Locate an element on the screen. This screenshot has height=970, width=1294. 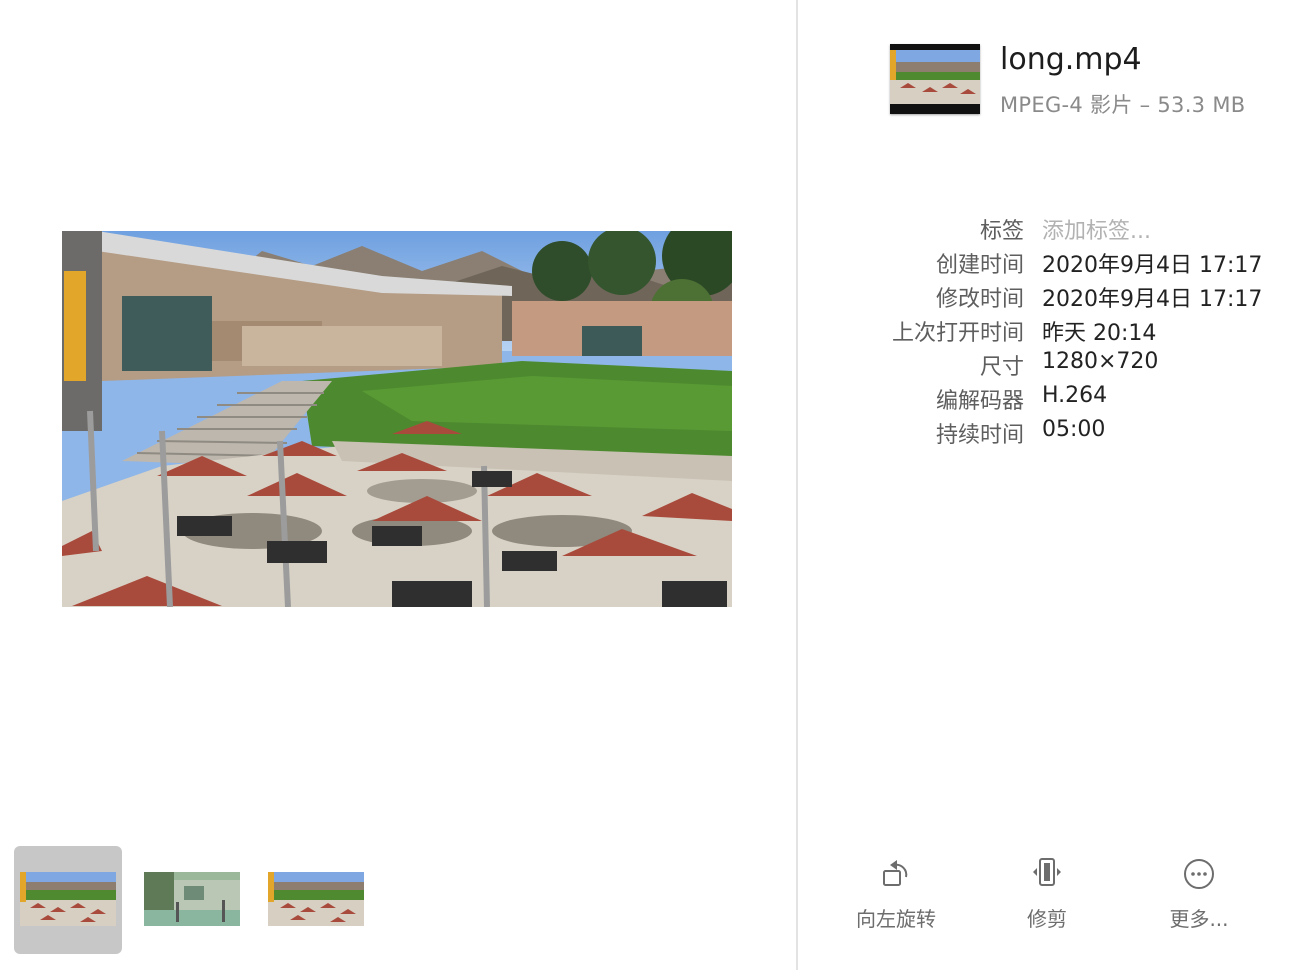
info-value: 昨天 20:14 is located at coordinates (1099, 333).